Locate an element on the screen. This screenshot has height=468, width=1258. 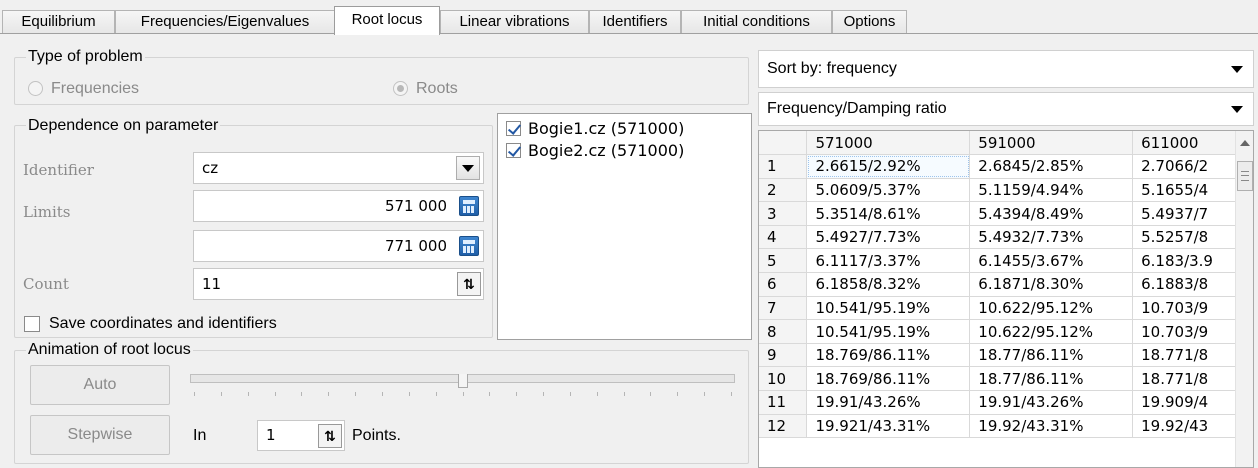
table-row: 7 10.541/95.19% 10.622/95.12% 10.703/9 is located at coordinates (1006, 308).